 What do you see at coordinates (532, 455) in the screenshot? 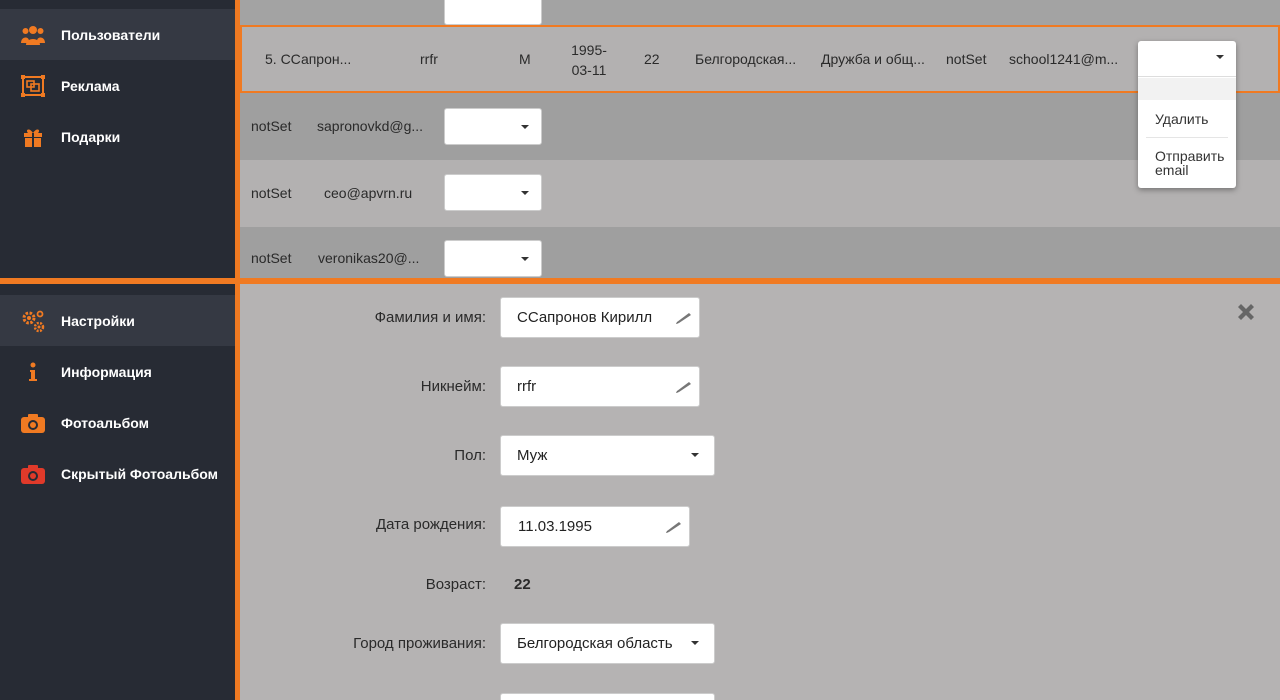
I see `sex-value: Муж` at bounding box center [532, 455].